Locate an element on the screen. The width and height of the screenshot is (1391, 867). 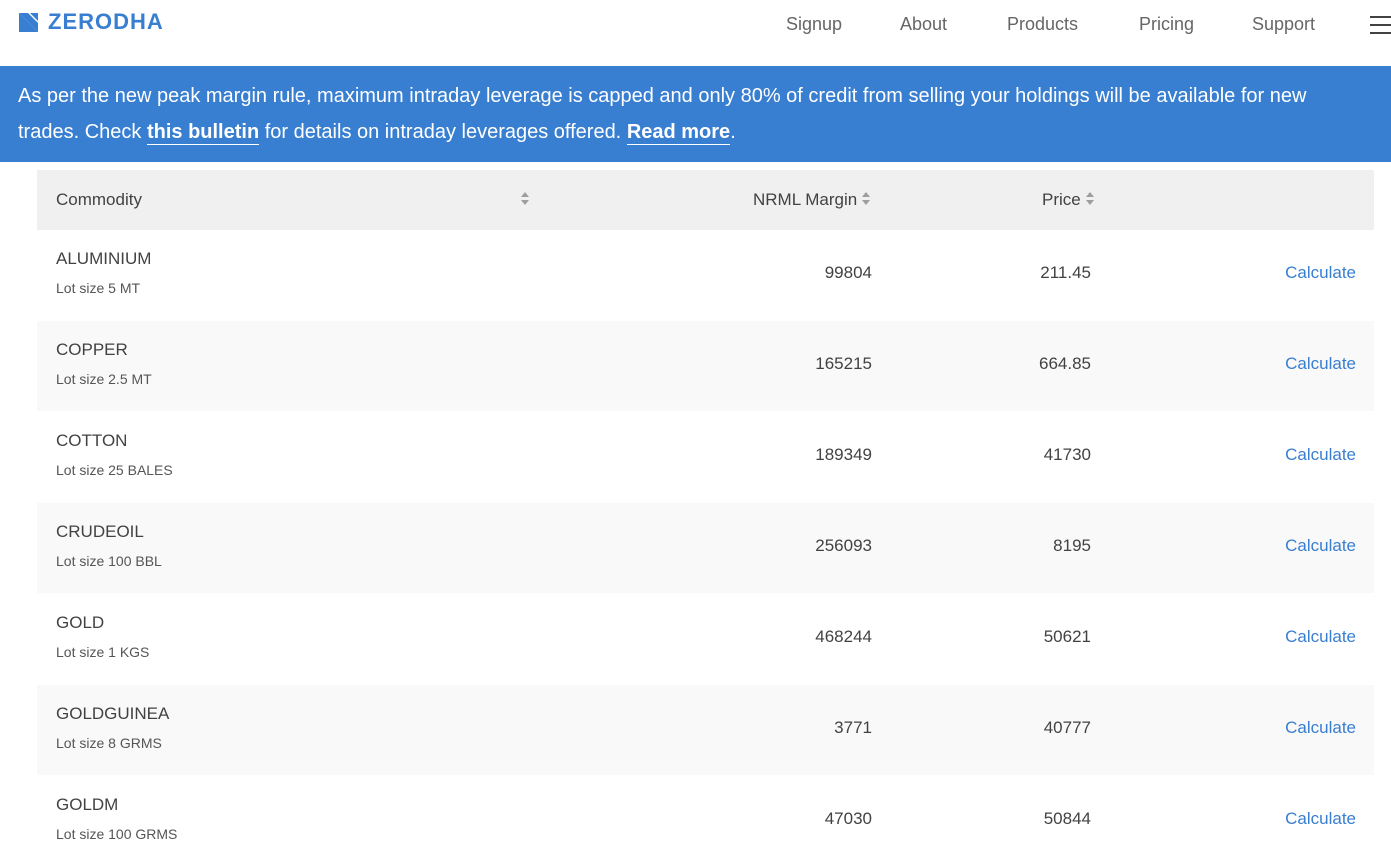
lot-size: Lot size 100 GRMS is located at coordinates (117, 834).